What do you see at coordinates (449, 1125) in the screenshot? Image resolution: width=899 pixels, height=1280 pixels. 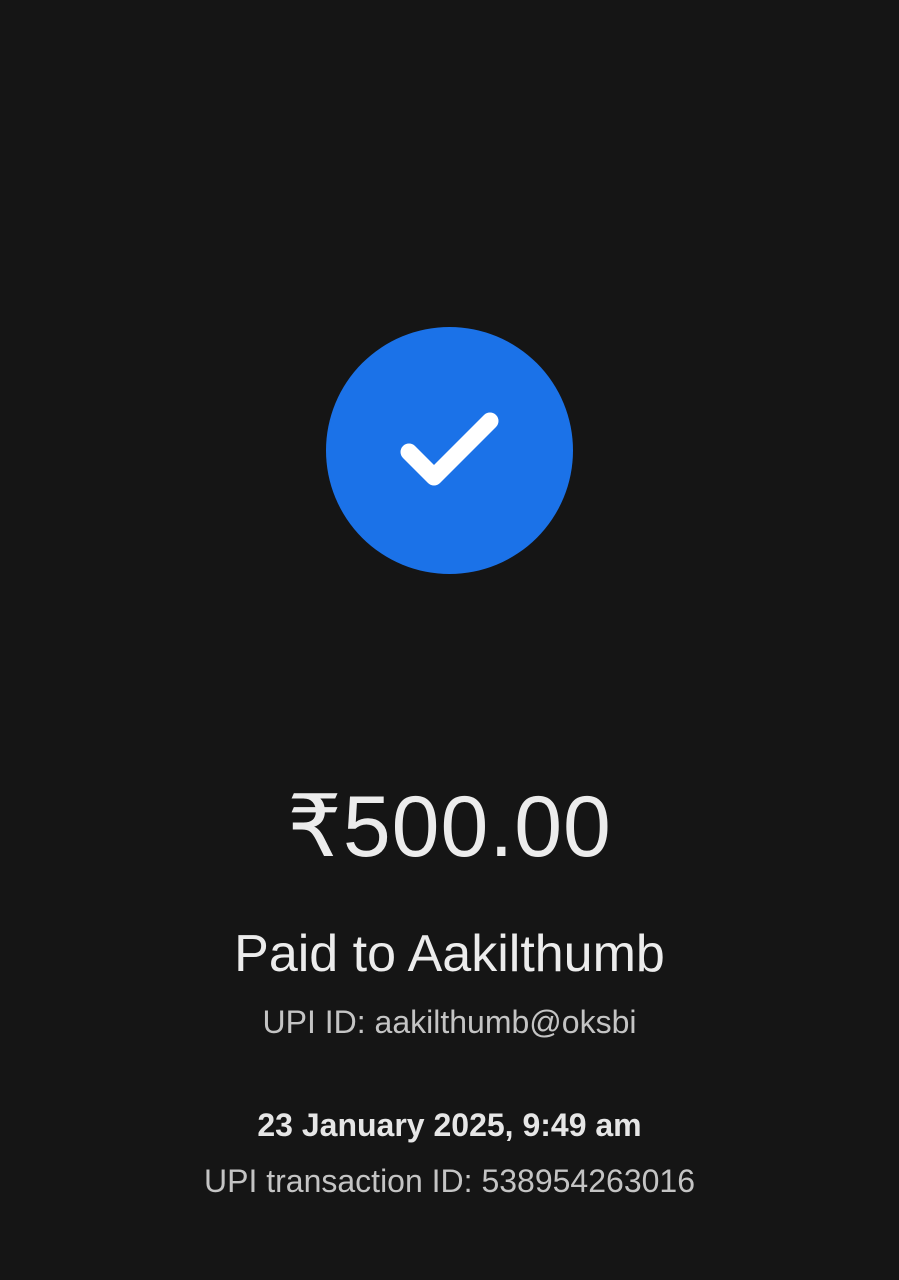 I see `payment-datetime: 23 January 2025, 9:49 am` at bounding box center [449, 1125].